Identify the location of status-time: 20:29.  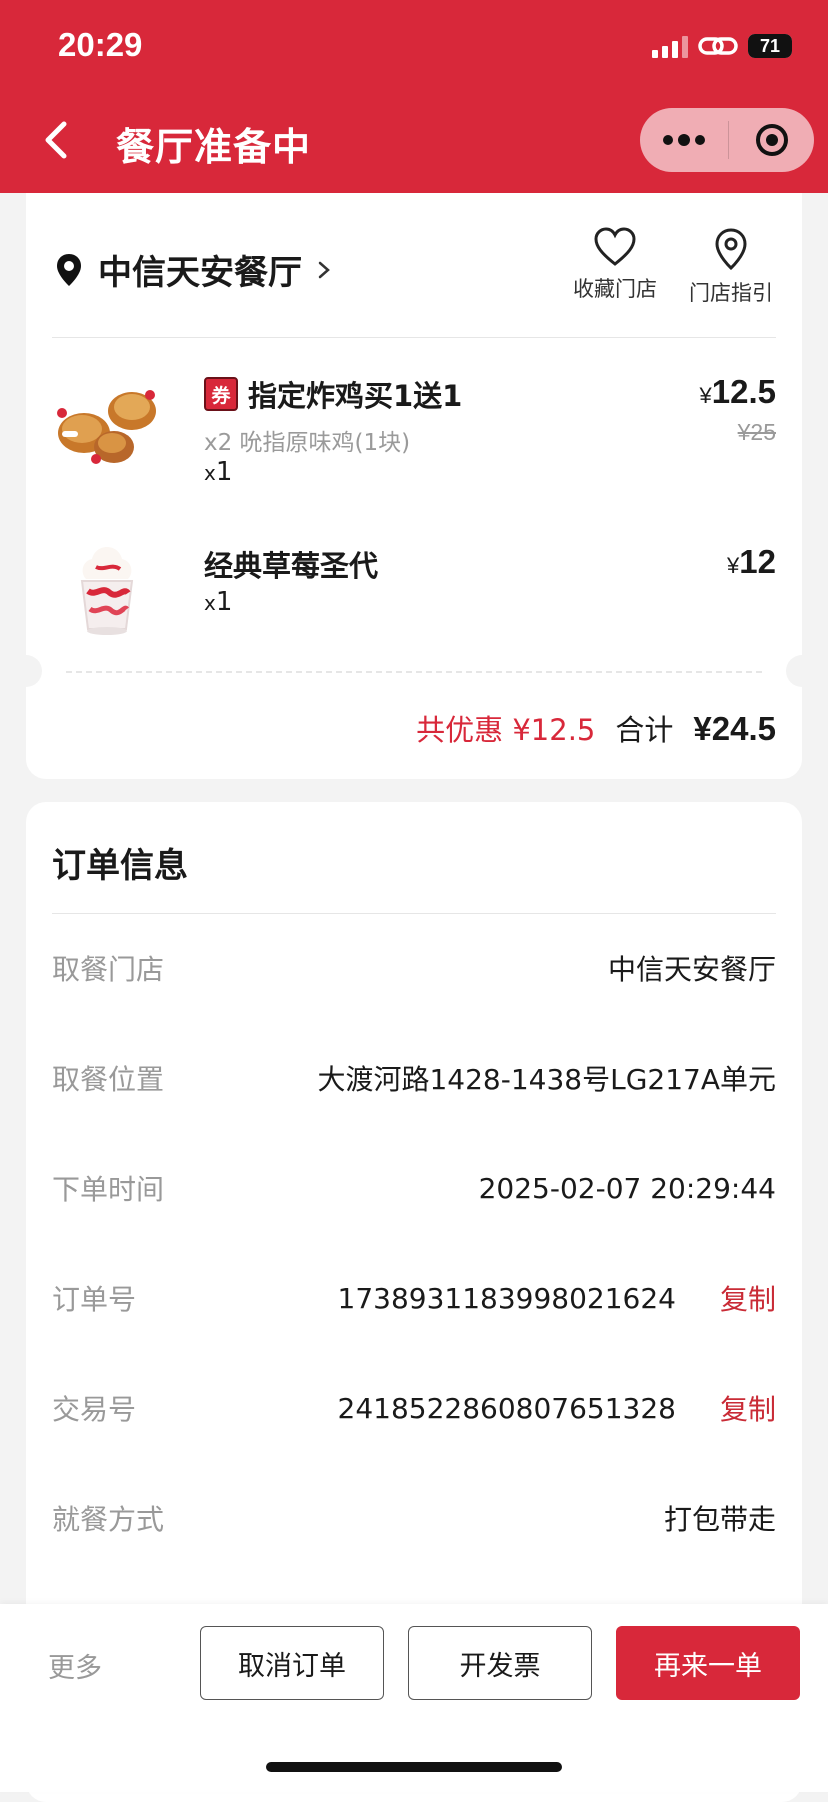
(100, 44).